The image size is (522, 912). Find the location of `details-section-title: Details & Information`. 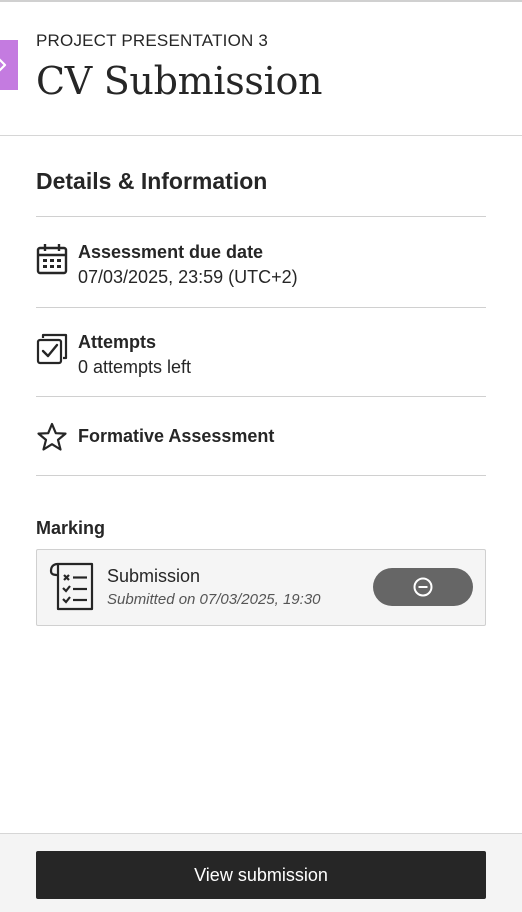

details-section-title: Details & Information is located at coordinates (152, 181).